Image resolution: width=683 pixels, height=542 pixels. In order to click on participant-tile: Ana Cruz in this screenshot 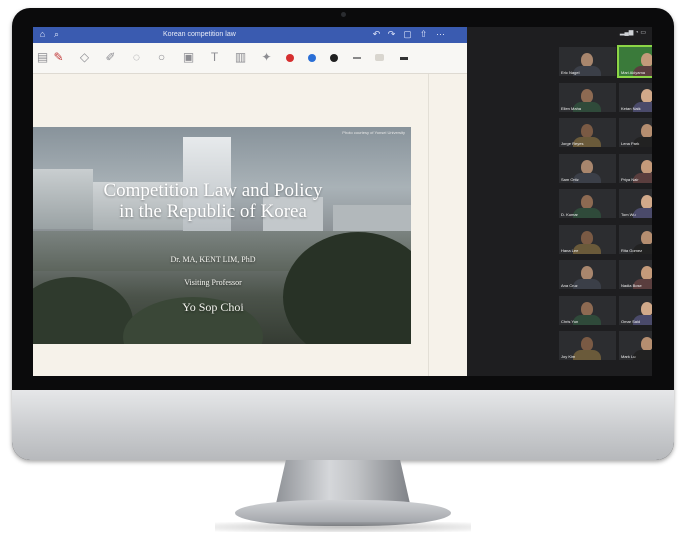, I will do `click(587, 274)`.